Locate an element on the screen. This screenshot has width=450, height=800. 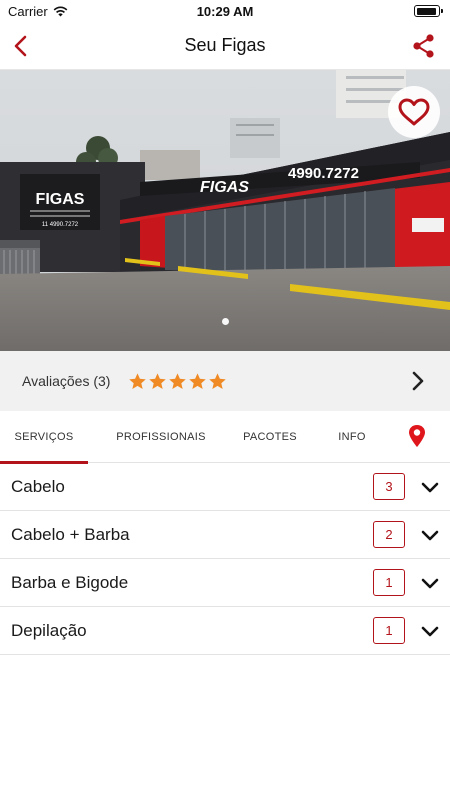
tab-pacotes: PACOTES is located at coordinates (270, 437).